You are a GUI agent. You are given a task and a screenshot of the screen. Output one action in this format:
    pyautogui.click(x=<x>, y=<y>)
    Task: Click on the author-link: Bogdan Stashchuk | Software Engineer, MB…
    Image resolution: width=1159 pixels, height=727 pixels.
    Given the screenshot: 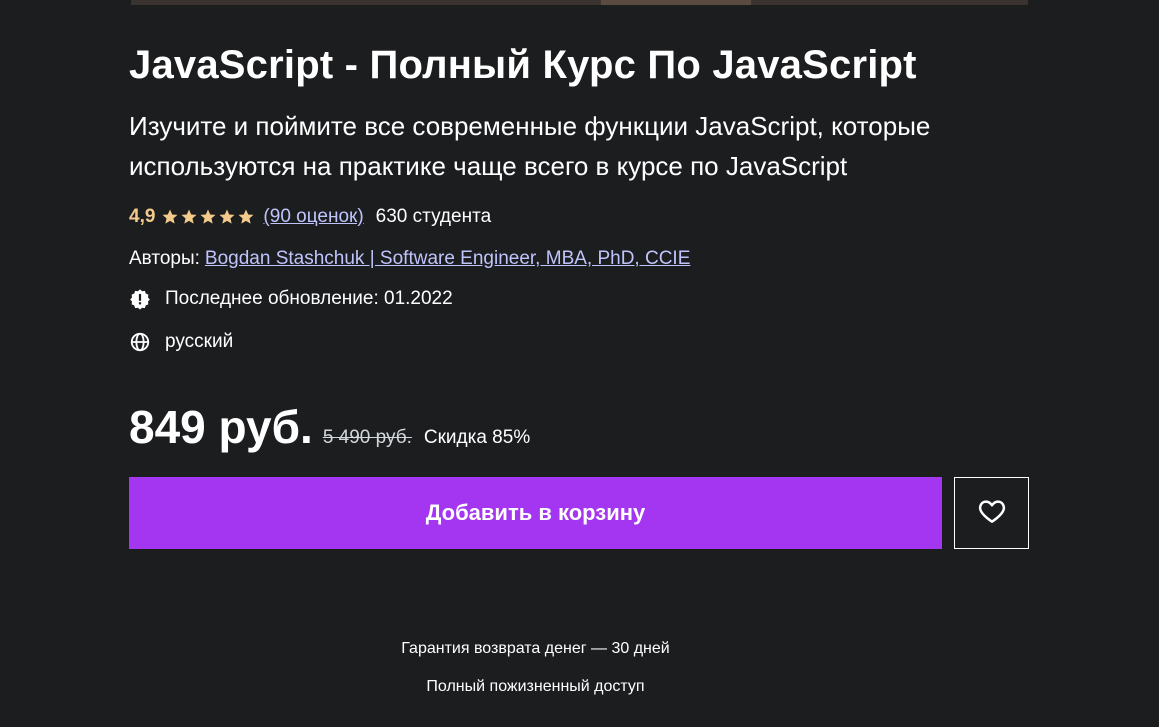 What is the action you would take?
    pyautogui.click(x=447, y=259)
    